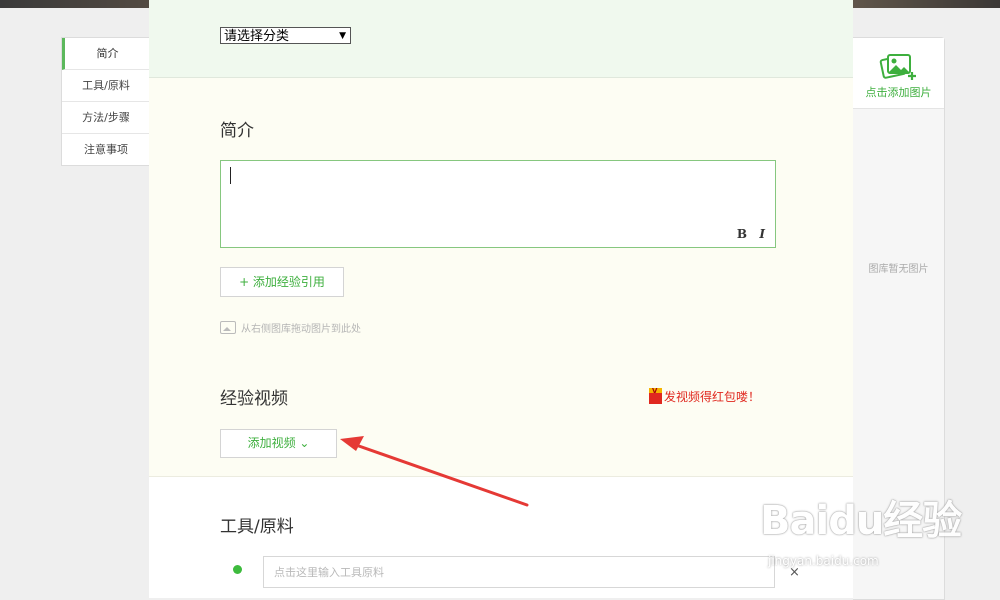 Image resolution: width=1000 pixels, height=600 pixels. Describe the element at coordinates (237, 569) in the screenshot. I see `bullet-dot-icon` at that location.